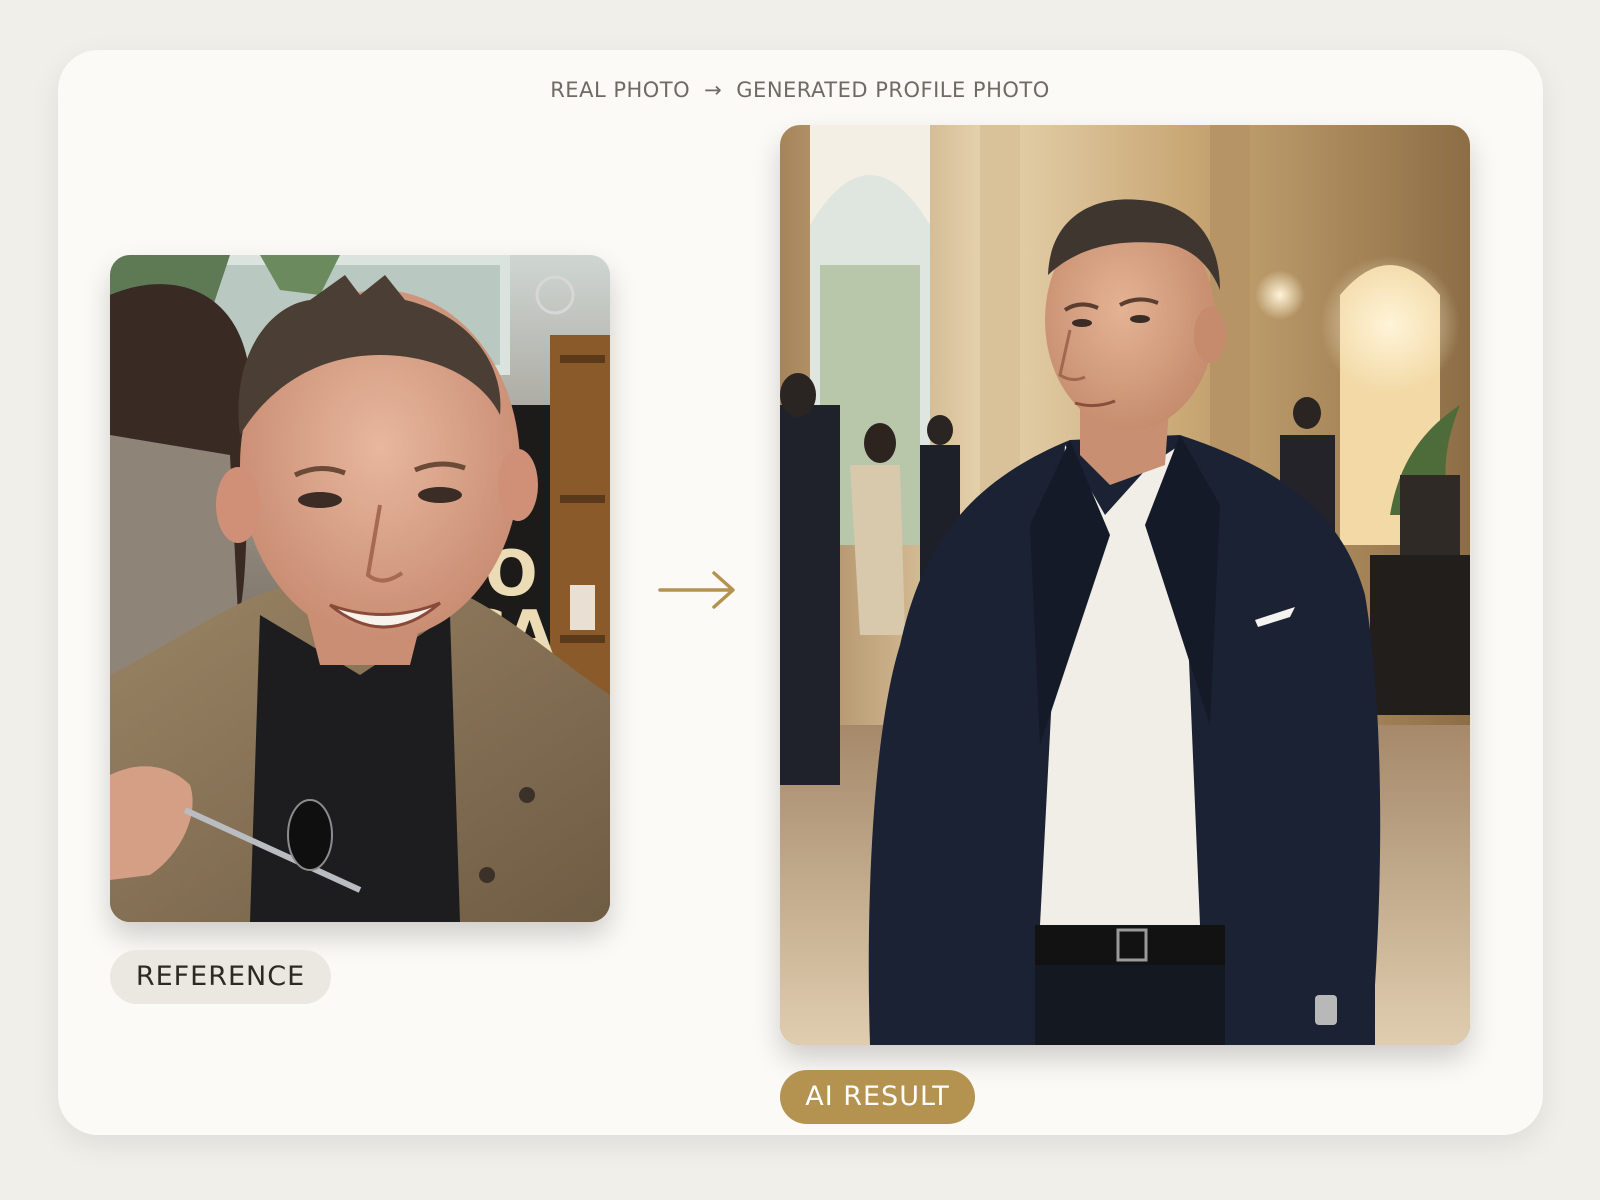  What do you see at coordinates (877, 1097) in the screenshot?
I see `ai-result-label: AI RESULT` at bounding box center [877, 1097].